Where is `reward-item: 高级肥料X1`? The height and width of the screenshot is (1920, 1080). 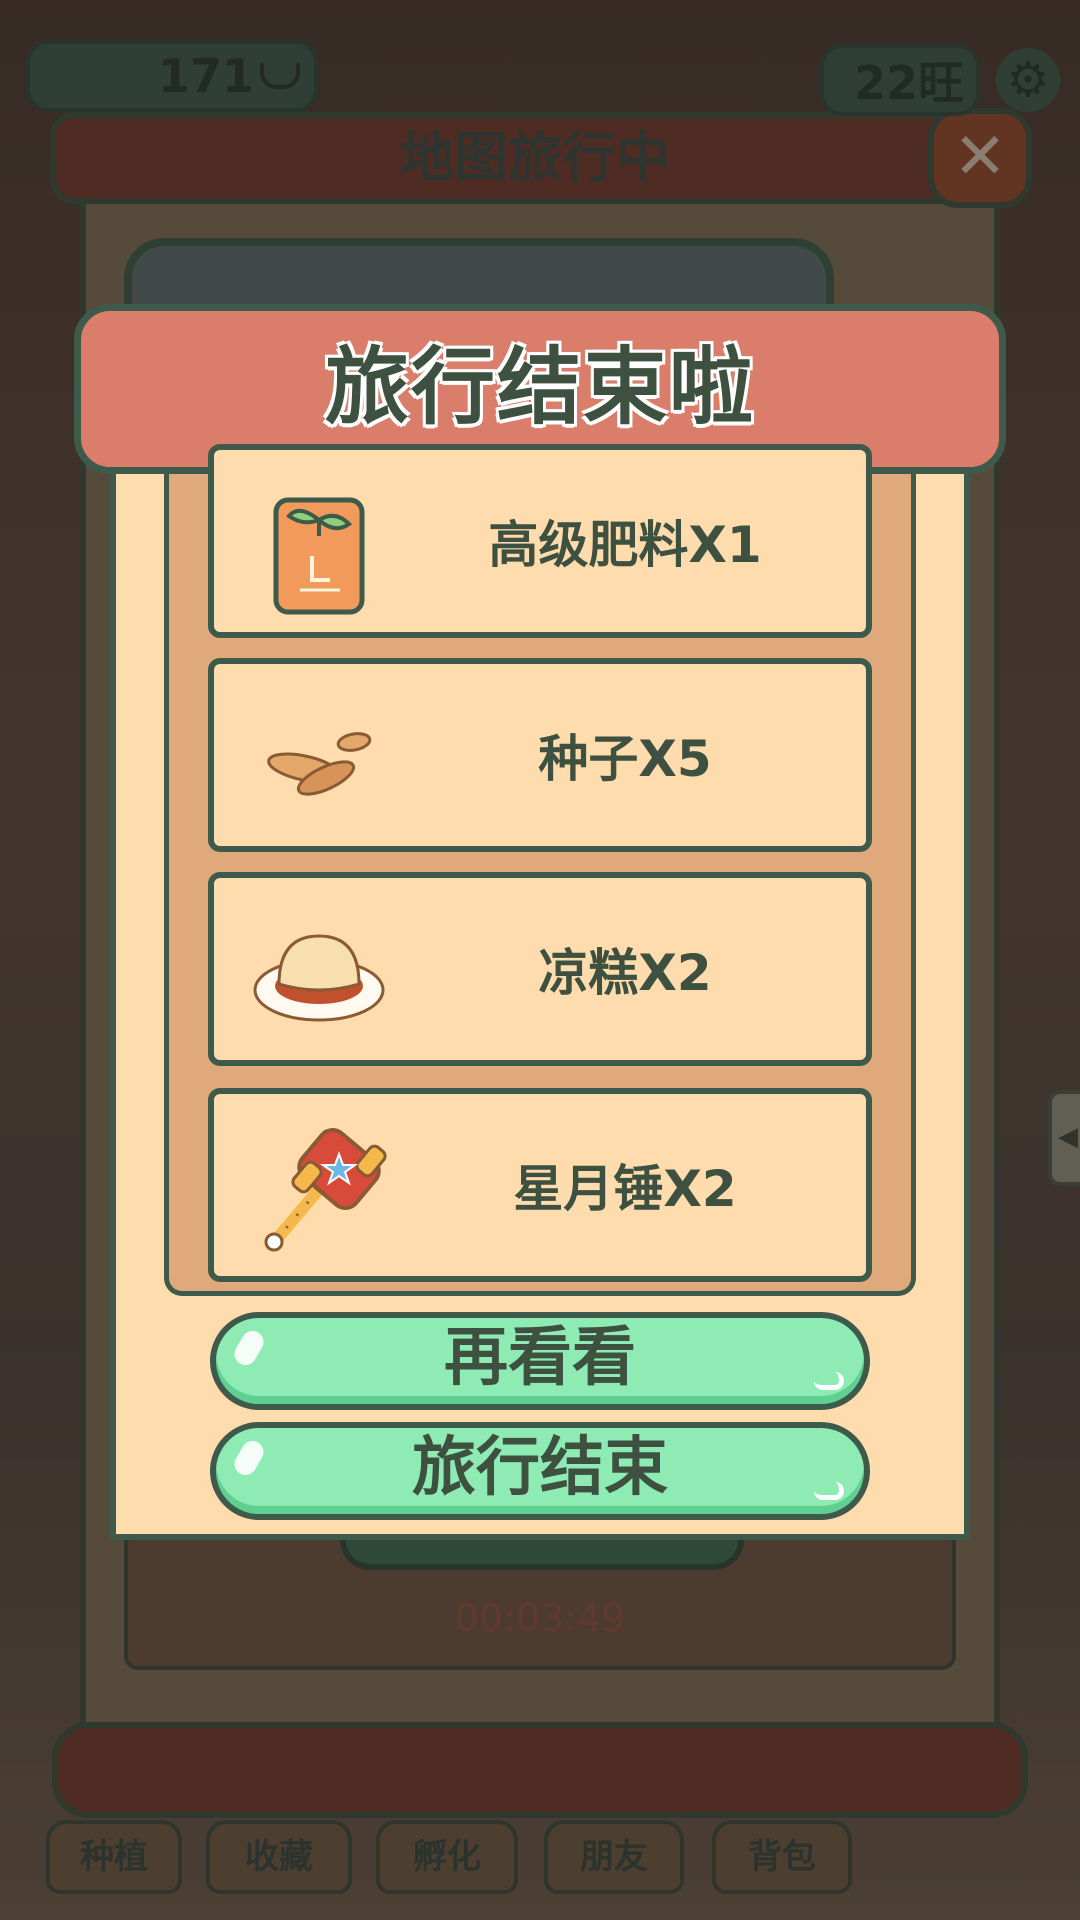 reward-item: 高级肥料X1 is located at coordinates (540, 541).